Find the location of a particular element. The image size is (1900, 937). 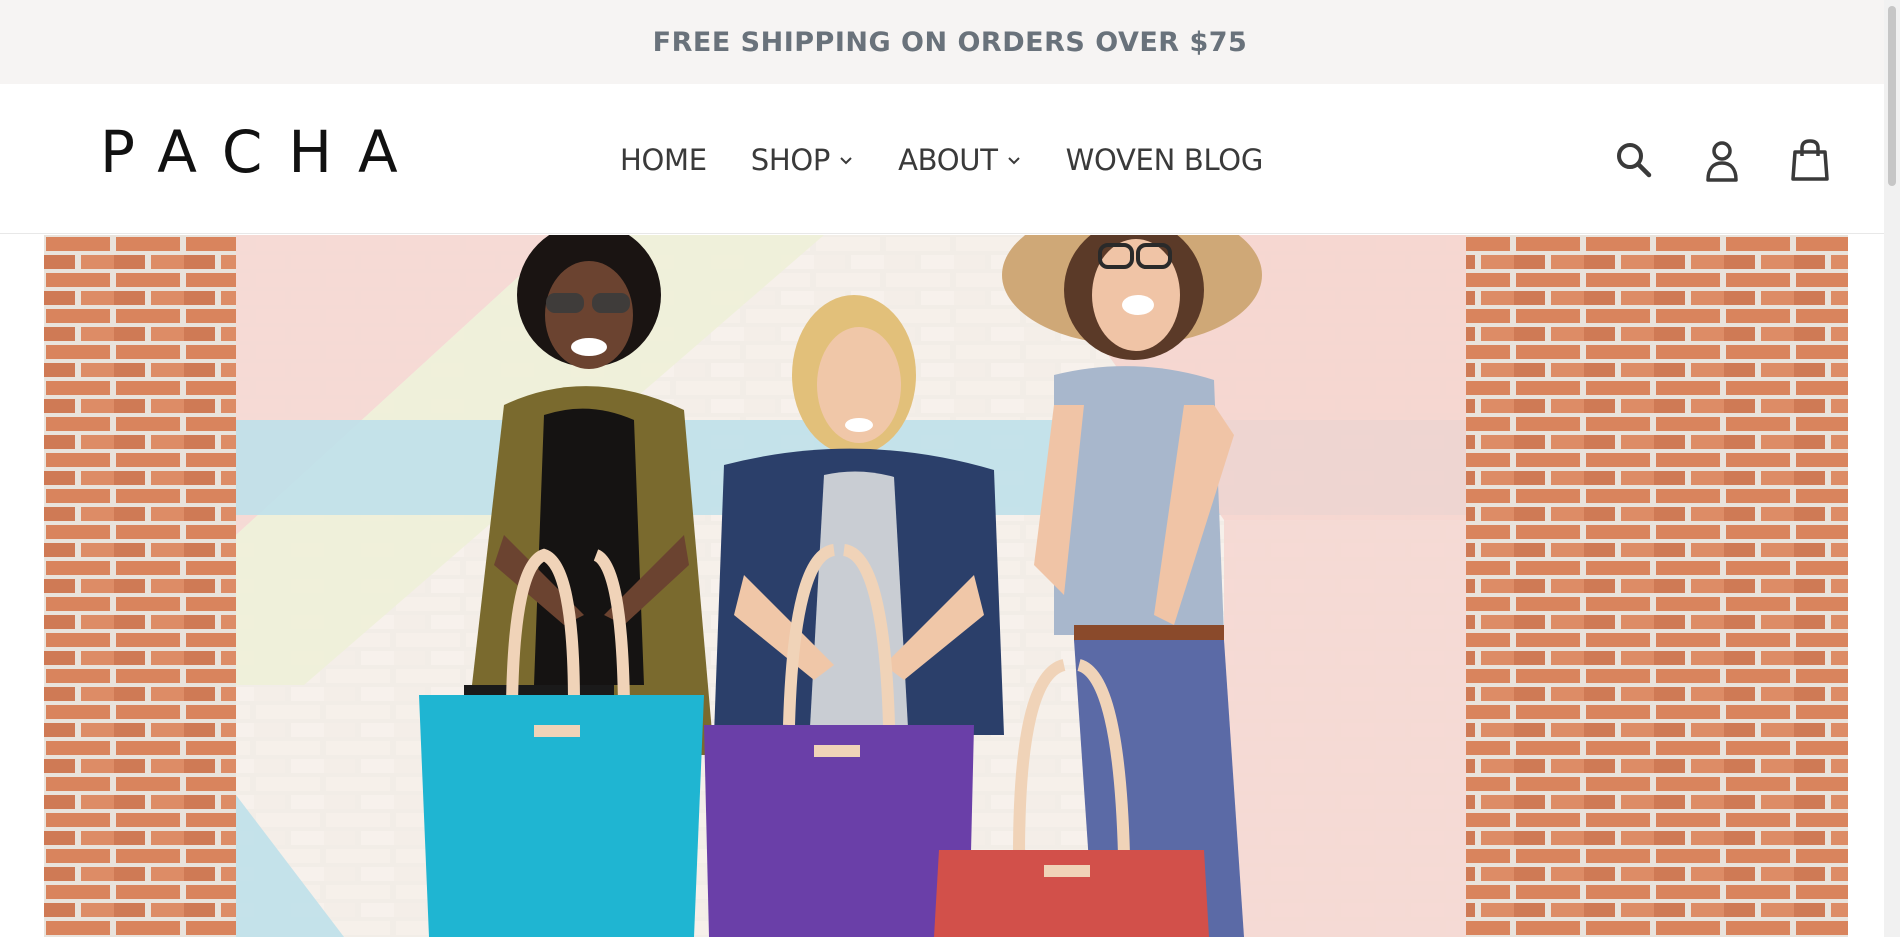

announcement-bar: FREE SHIPPING ON ORDERS OVER $75 is located at coordinates (950, 42).